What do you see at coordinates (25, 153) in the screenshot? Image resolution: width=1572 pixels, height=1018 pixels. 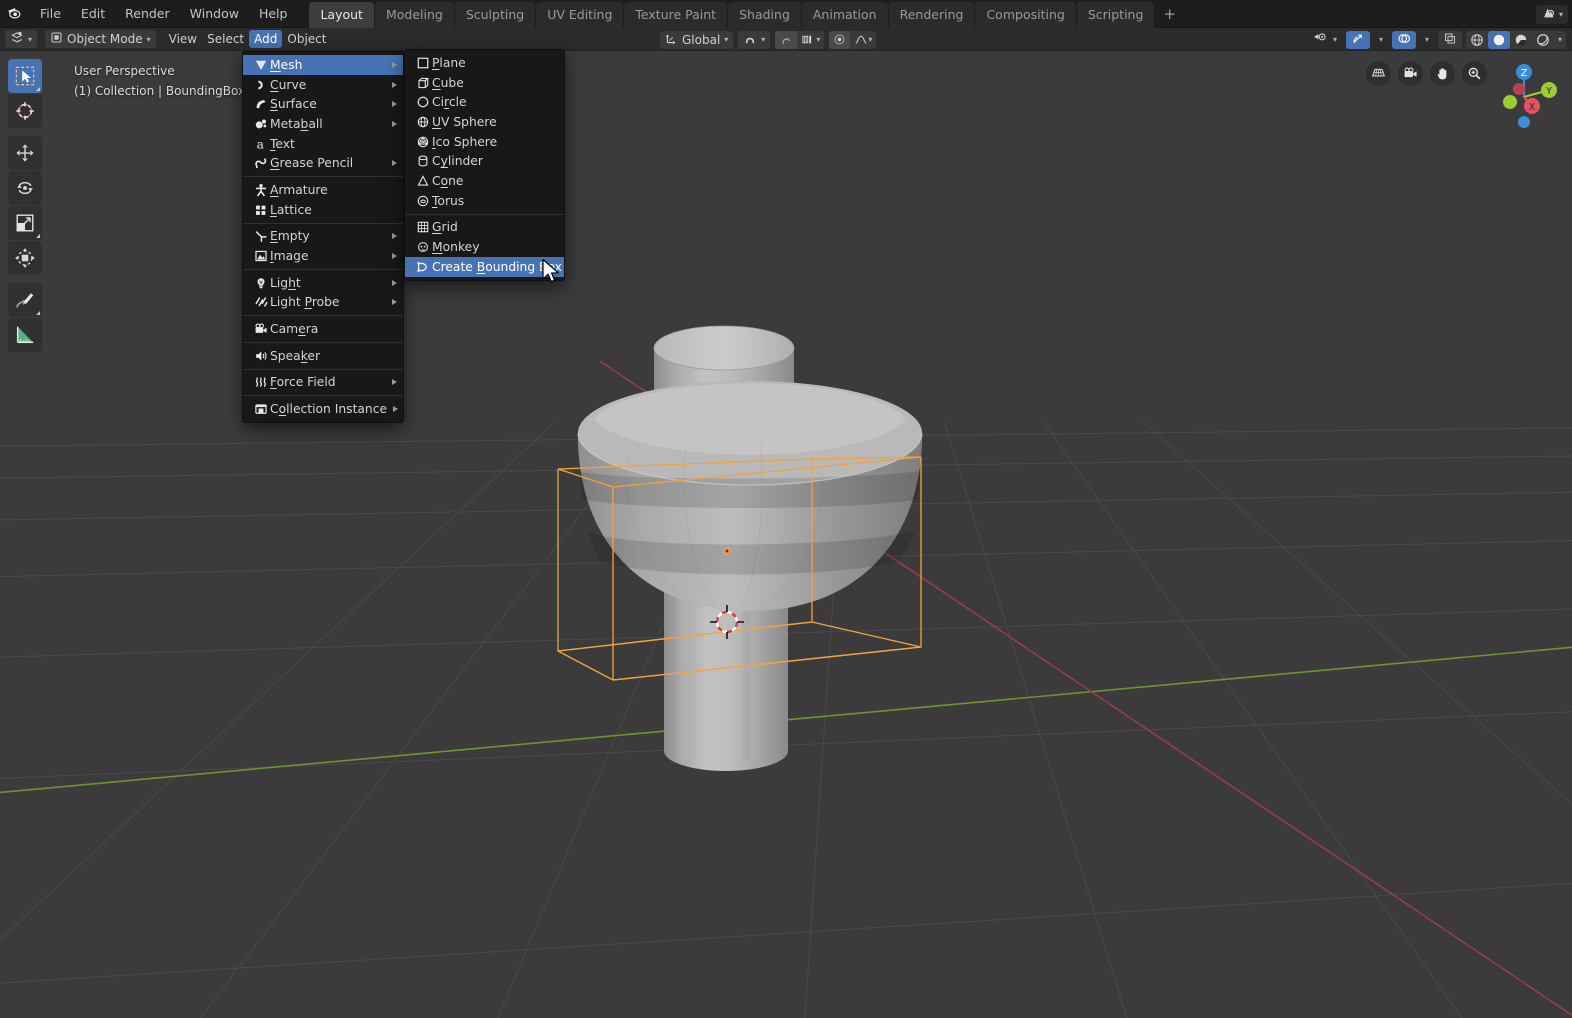 I see `tool-move` at bounding box center [25, 153].